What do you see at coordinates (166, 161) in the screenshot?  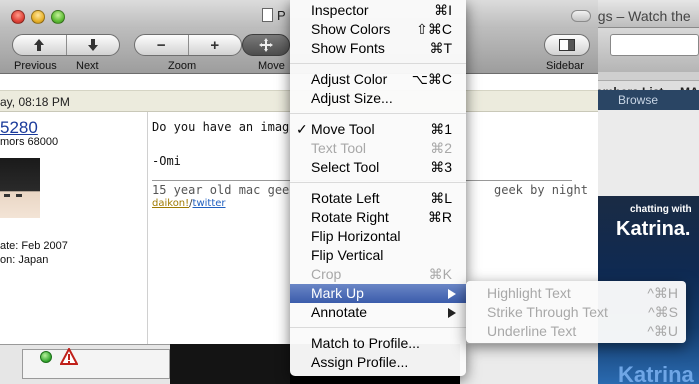 I see `post-signoff: -Omi` at bounding box center [166, 161].